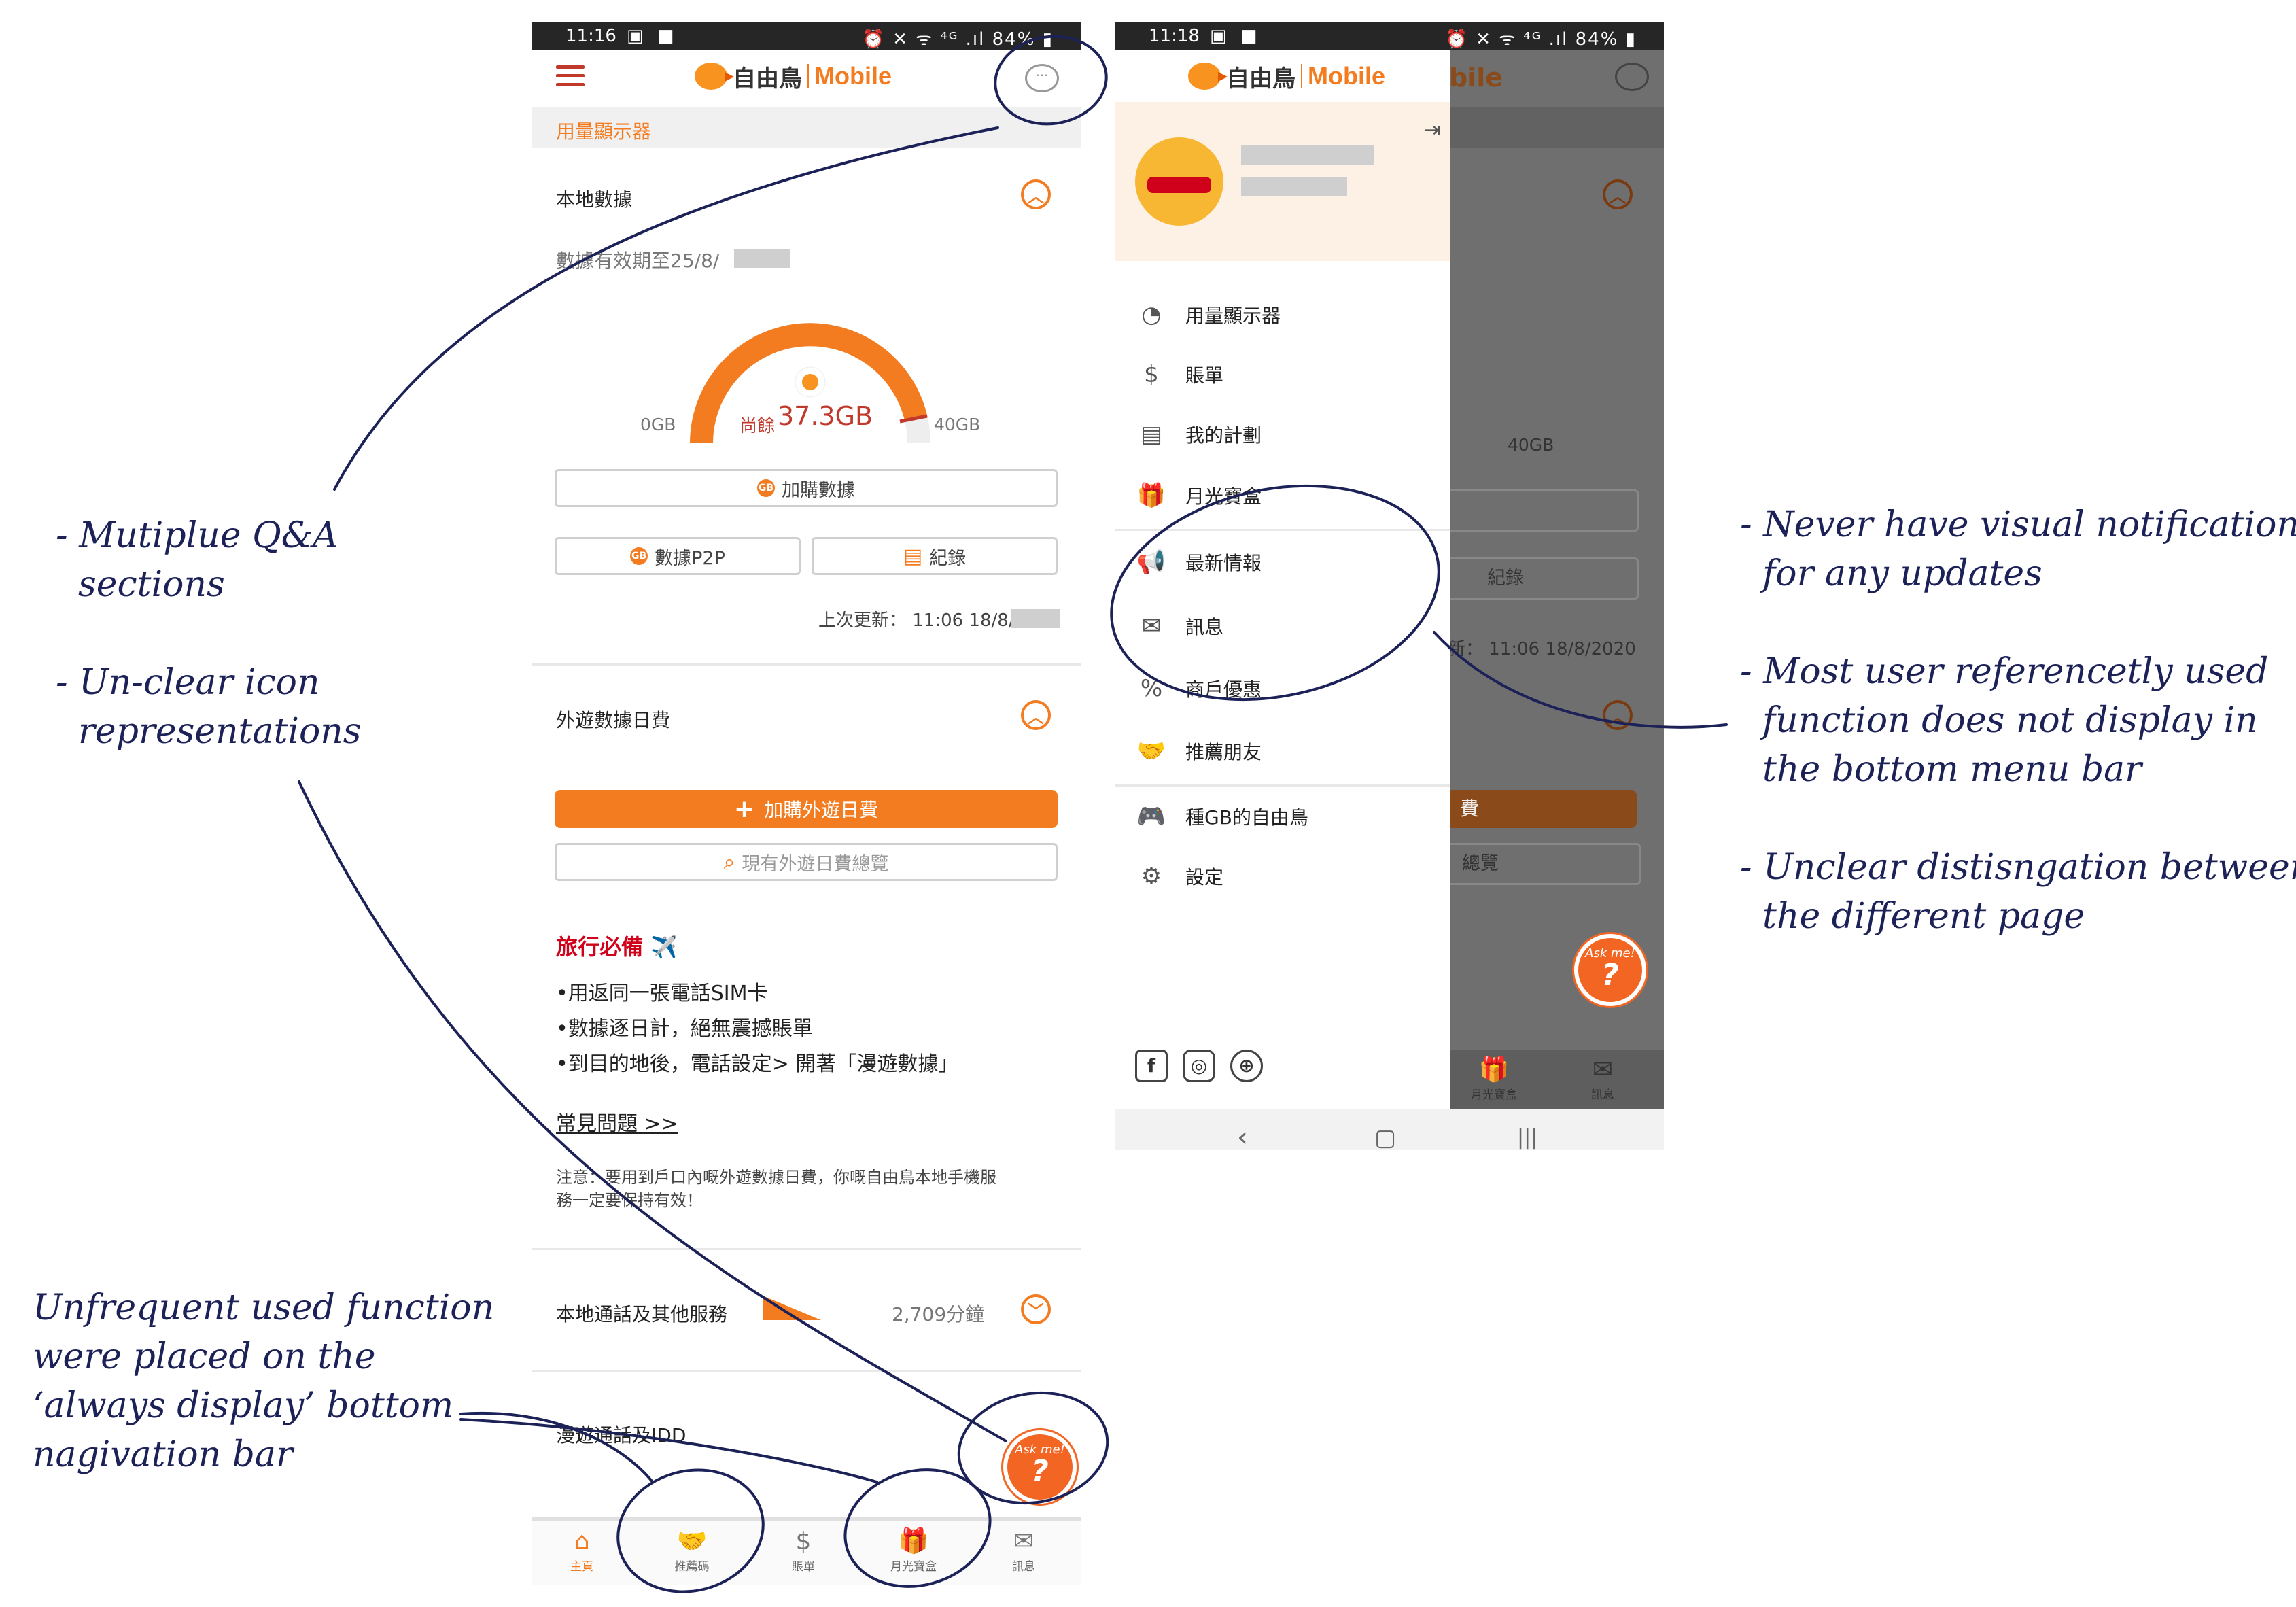 This screenshot has height=1607, width=2296. What do you see at coordinates (1275, 593) in the screenshot?
I see `highlight-circle-drawer` at bounding box center [1275, 593].